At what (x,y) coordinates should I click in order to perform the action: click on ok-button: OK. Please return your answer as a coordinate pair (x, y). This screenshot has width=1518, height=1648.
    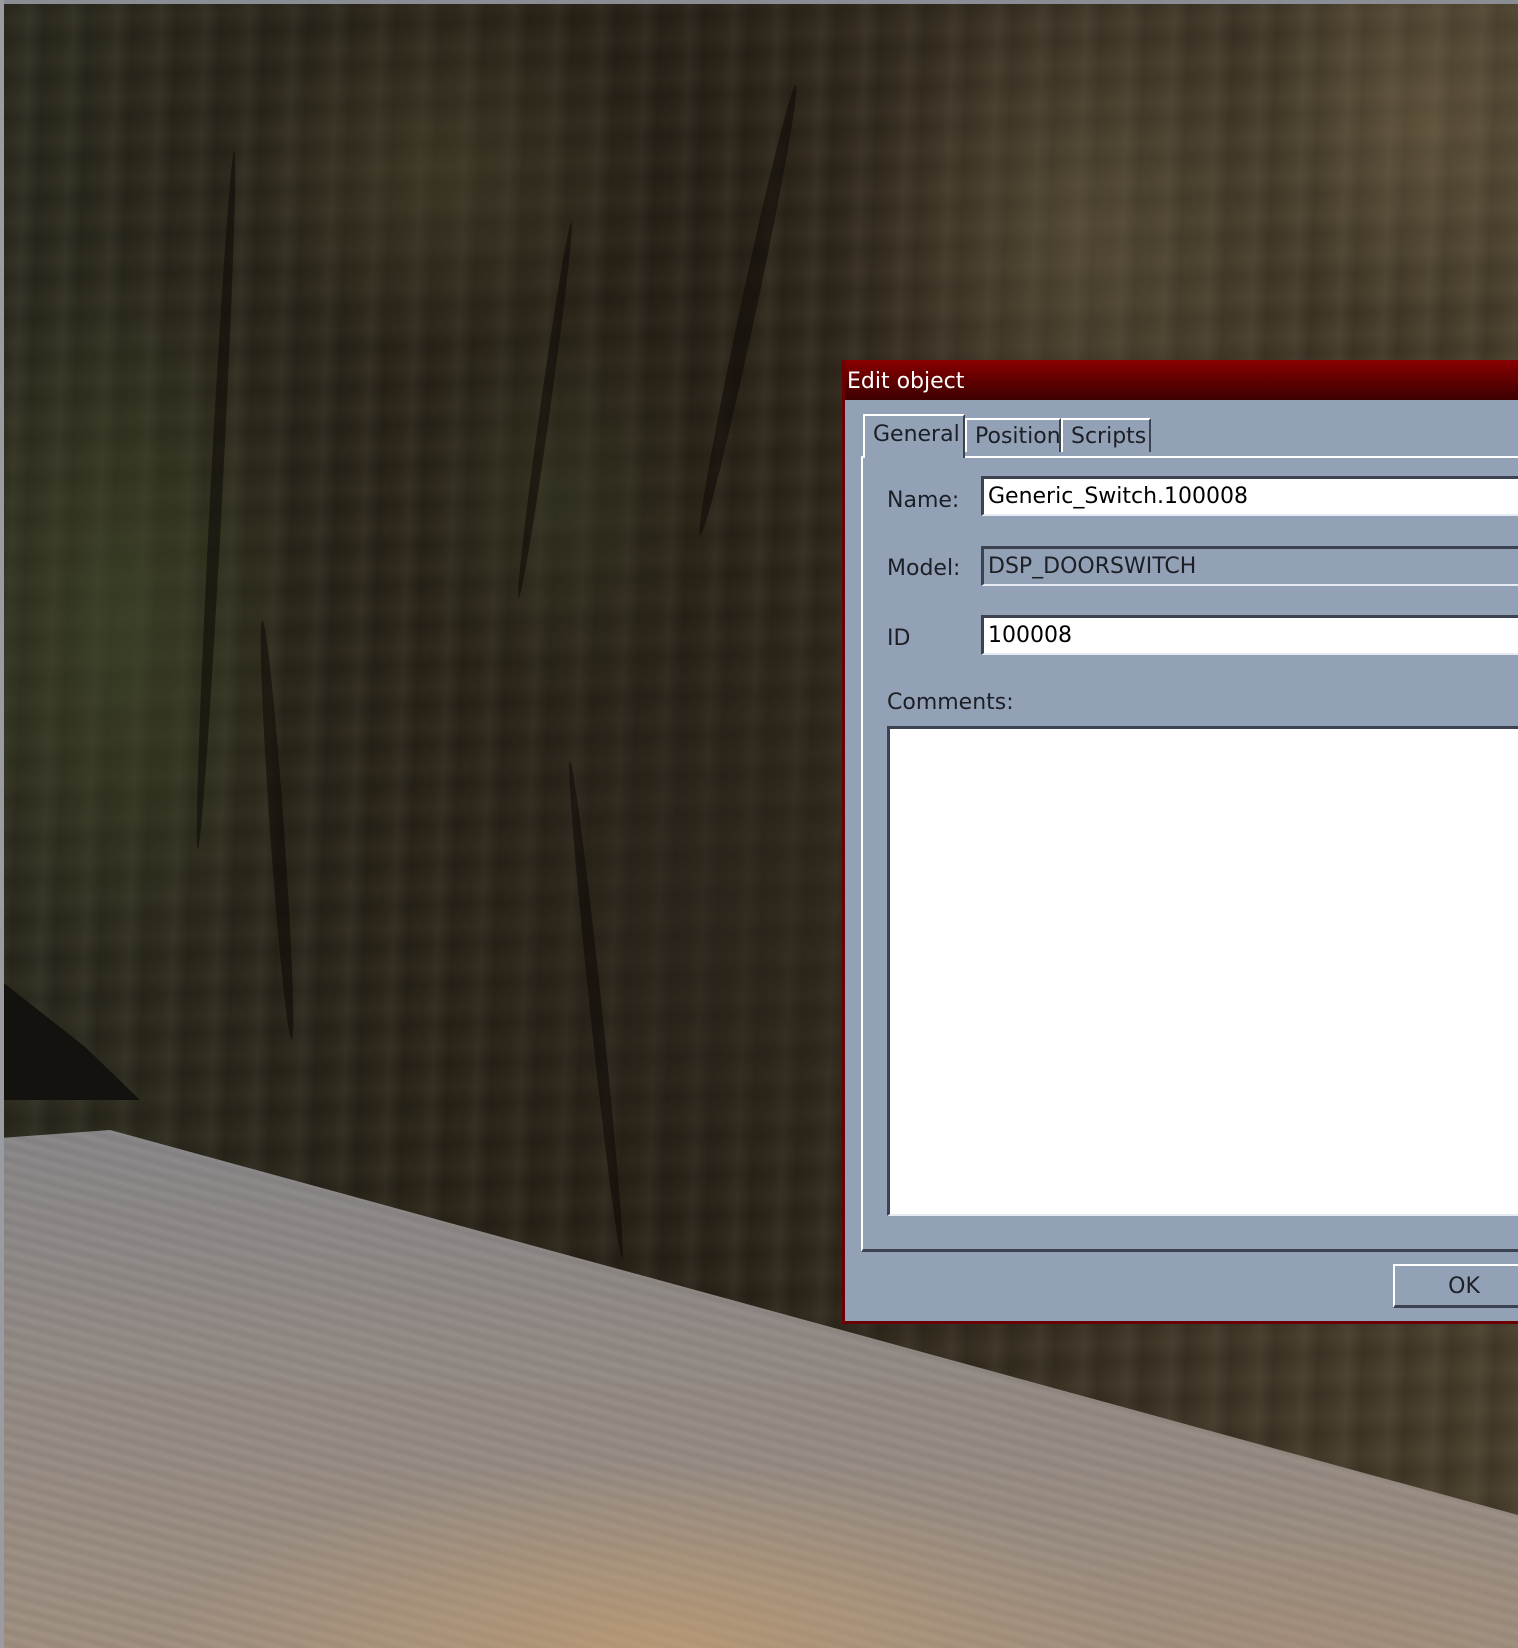
    Looking at the image, I should click on (1455, 1286).